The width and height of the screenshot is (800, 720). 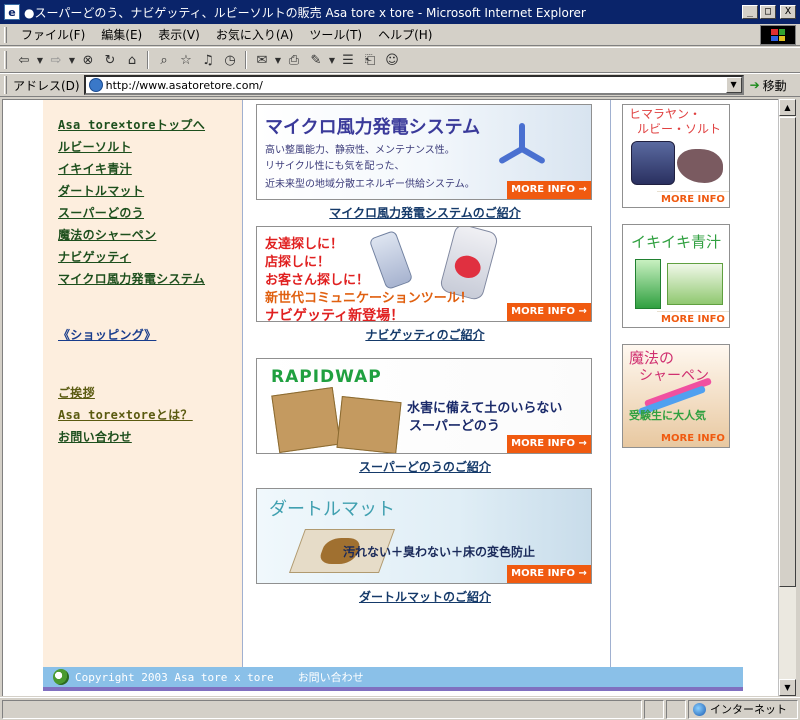 I want to click on banner-caption-link: ナビゲッティのご紹介, so click(x=425, y=334).